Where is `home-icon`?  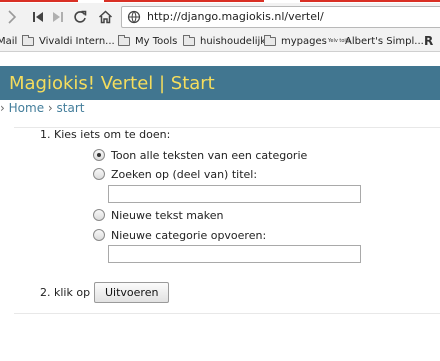
home-icon is located at coordinates (105, 17).